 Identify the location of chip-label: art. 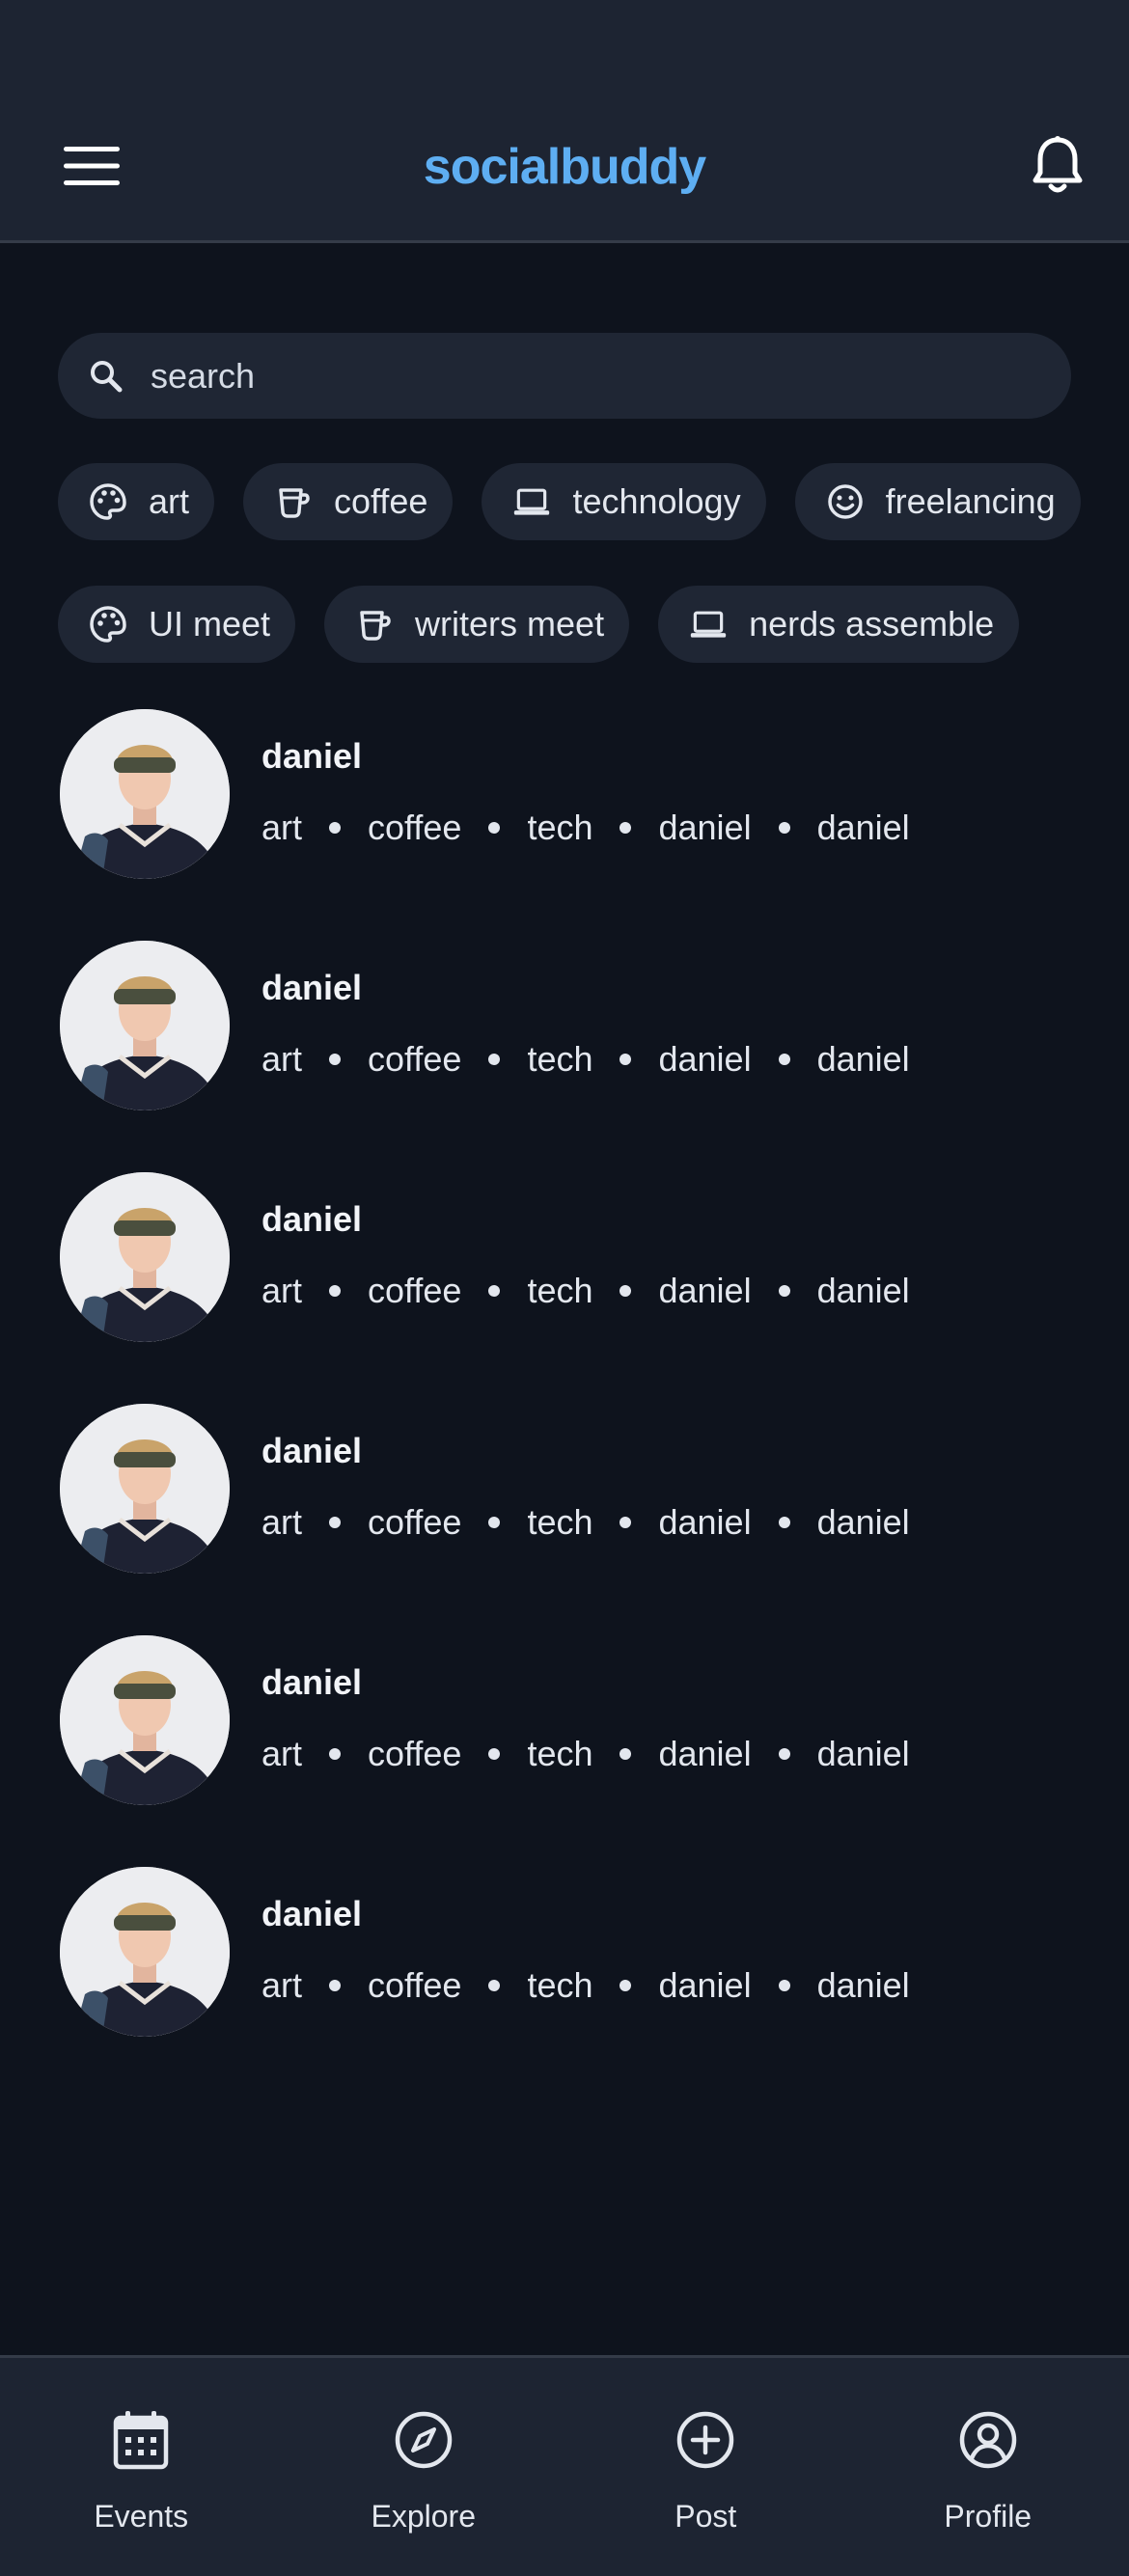
(170, 501).